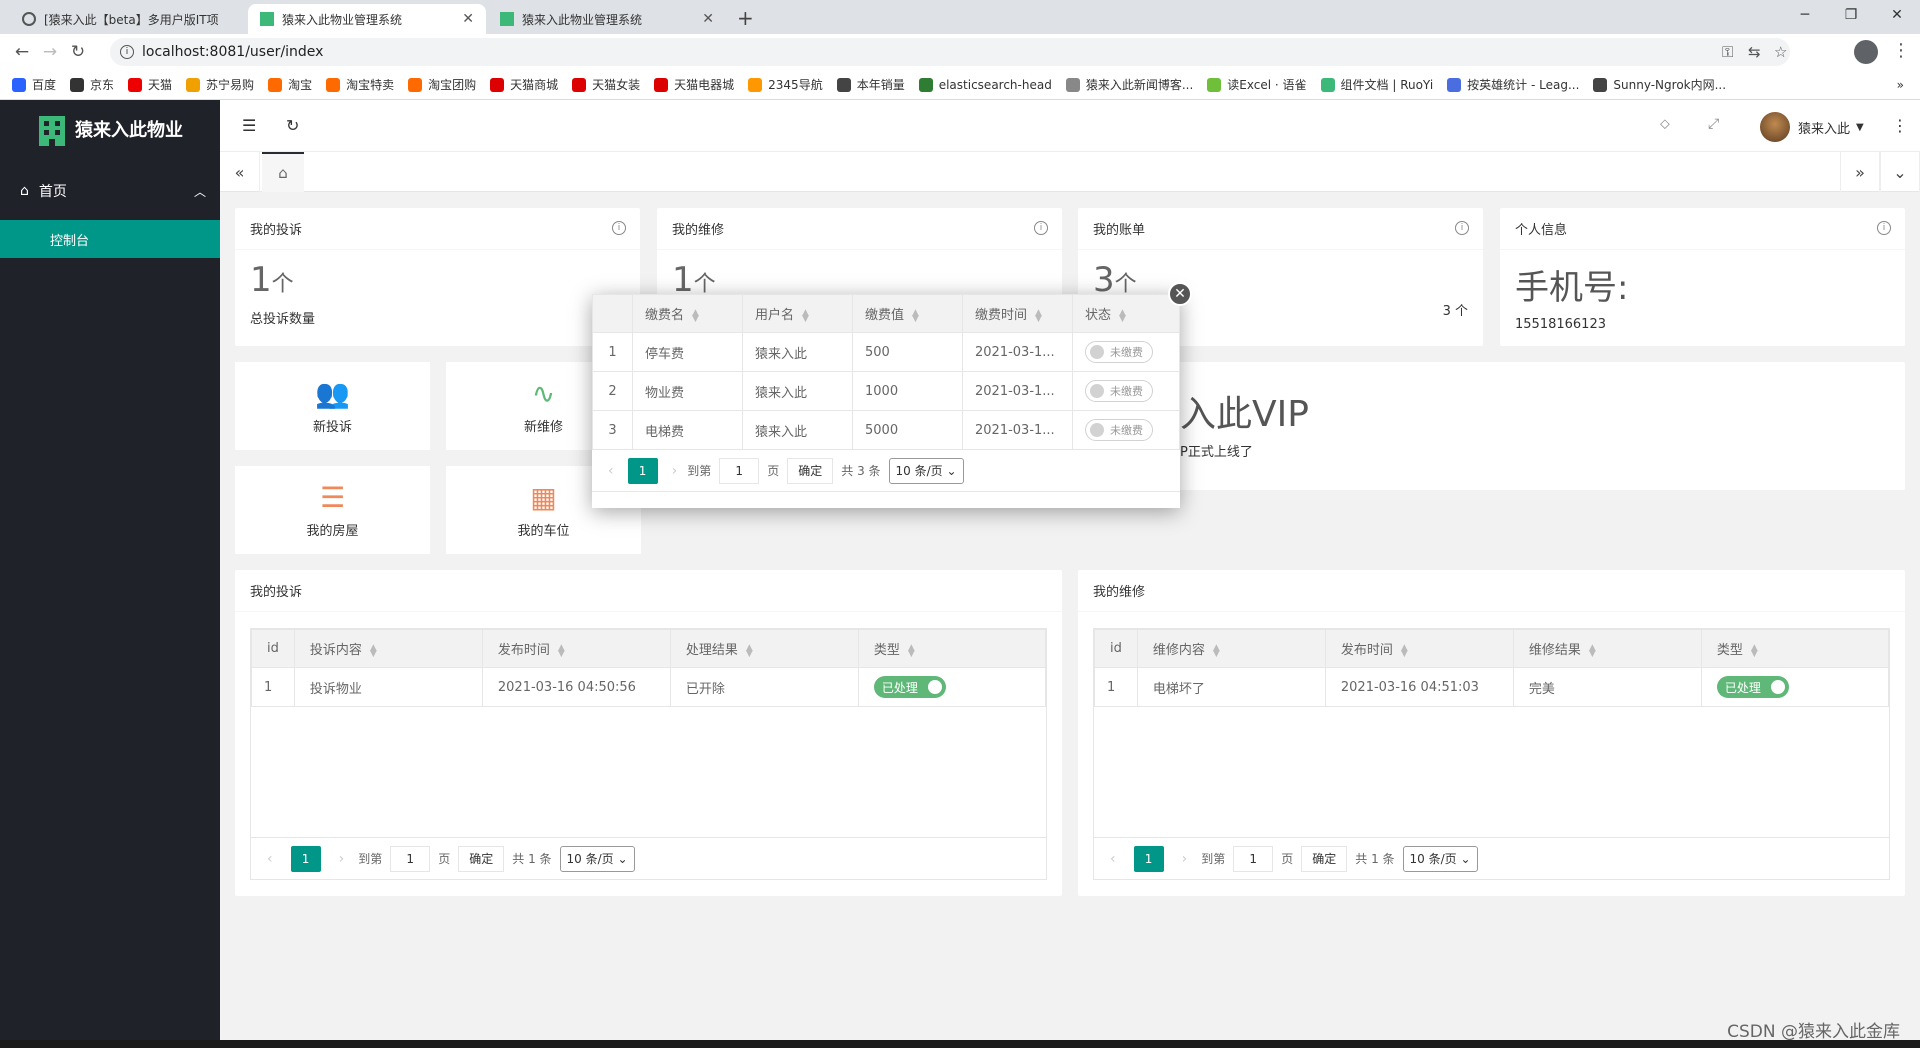  I want to click on bookmark-item: 苏宁易购, so click(220, 84).